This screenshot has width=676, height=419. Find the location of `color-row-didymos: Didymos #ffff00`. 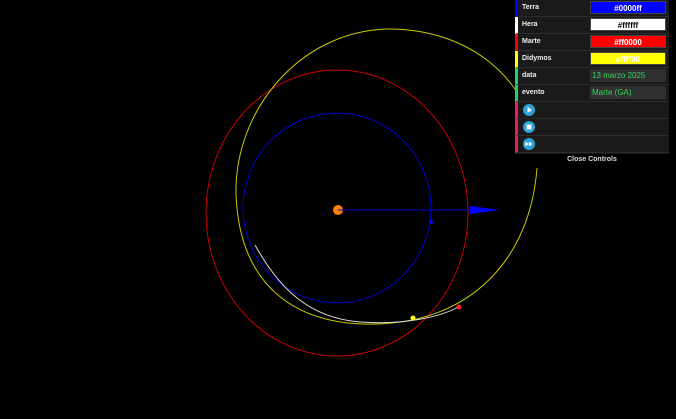

color-row-didymos: Didymos #ffff00 is located at coordinates (592, 59).